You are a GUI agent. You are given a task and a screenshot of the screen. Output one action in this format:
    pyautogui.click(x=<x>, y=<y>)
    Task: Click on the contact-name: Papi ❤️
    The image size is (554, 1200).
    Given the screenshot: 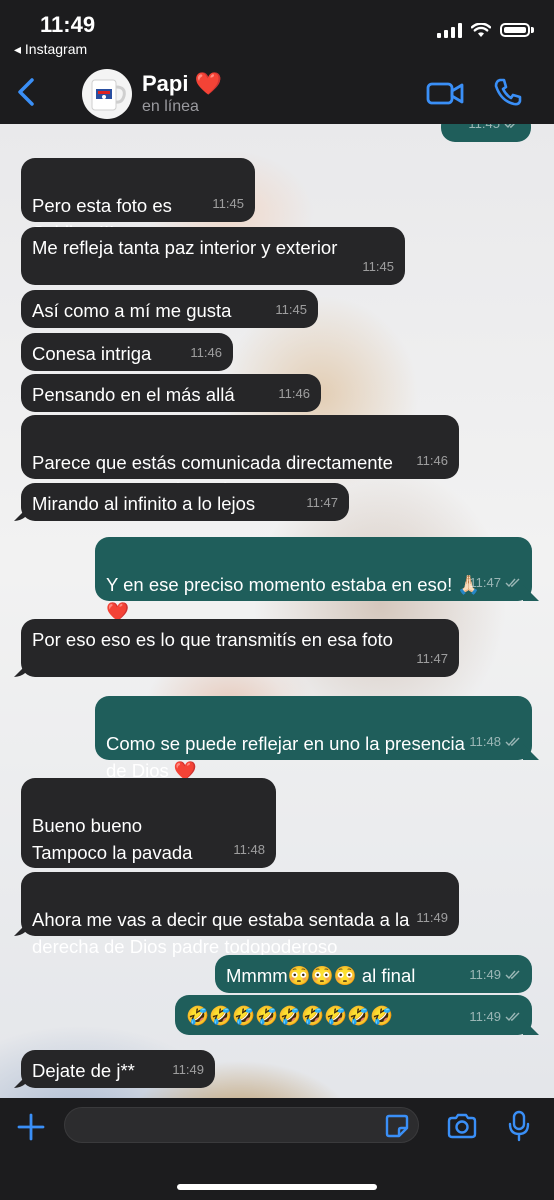 What is the action you would take?
    pyautogui.click(x=182, y=84)
    